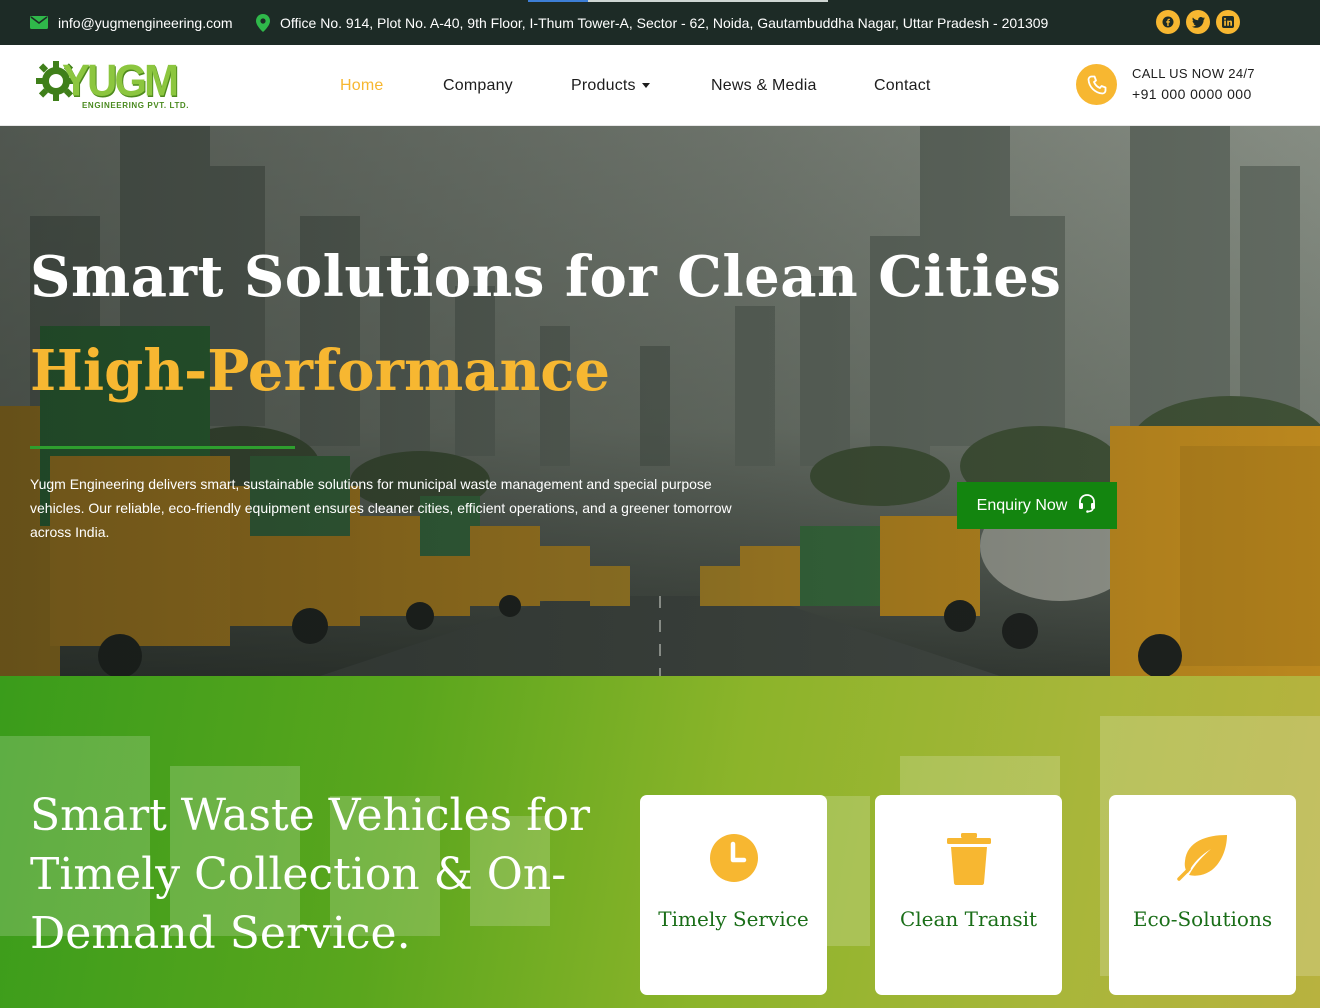 This screenshot has width=1320, height=1008. Describe the element at coordinates (546, 277) in the screenshot. I see `hero-title: Smart Solutions for Clean Cities` at that location.